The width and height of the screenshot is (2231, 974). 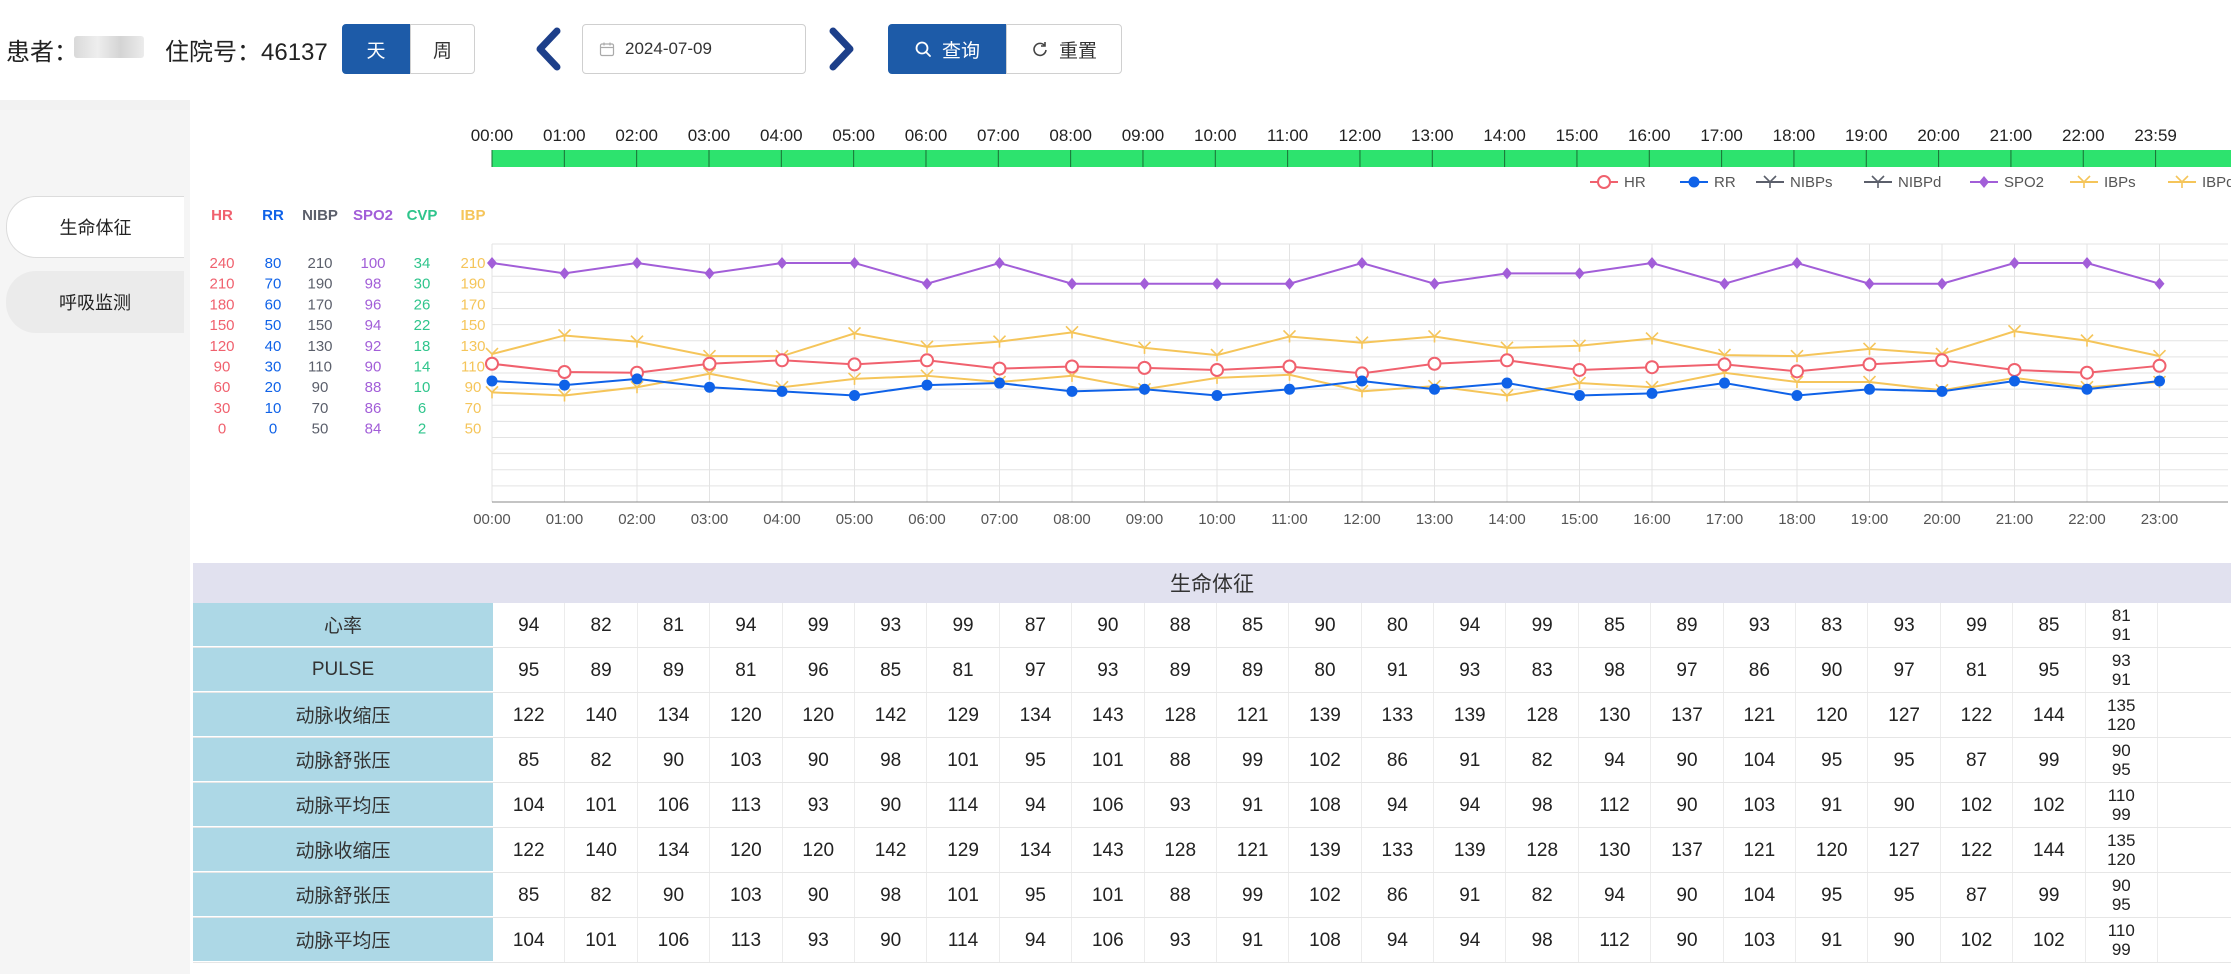 What do you see at coordinates (963, 850) in the screenshot?
I see `table-cell: 129` at bounding box center [963, 850].